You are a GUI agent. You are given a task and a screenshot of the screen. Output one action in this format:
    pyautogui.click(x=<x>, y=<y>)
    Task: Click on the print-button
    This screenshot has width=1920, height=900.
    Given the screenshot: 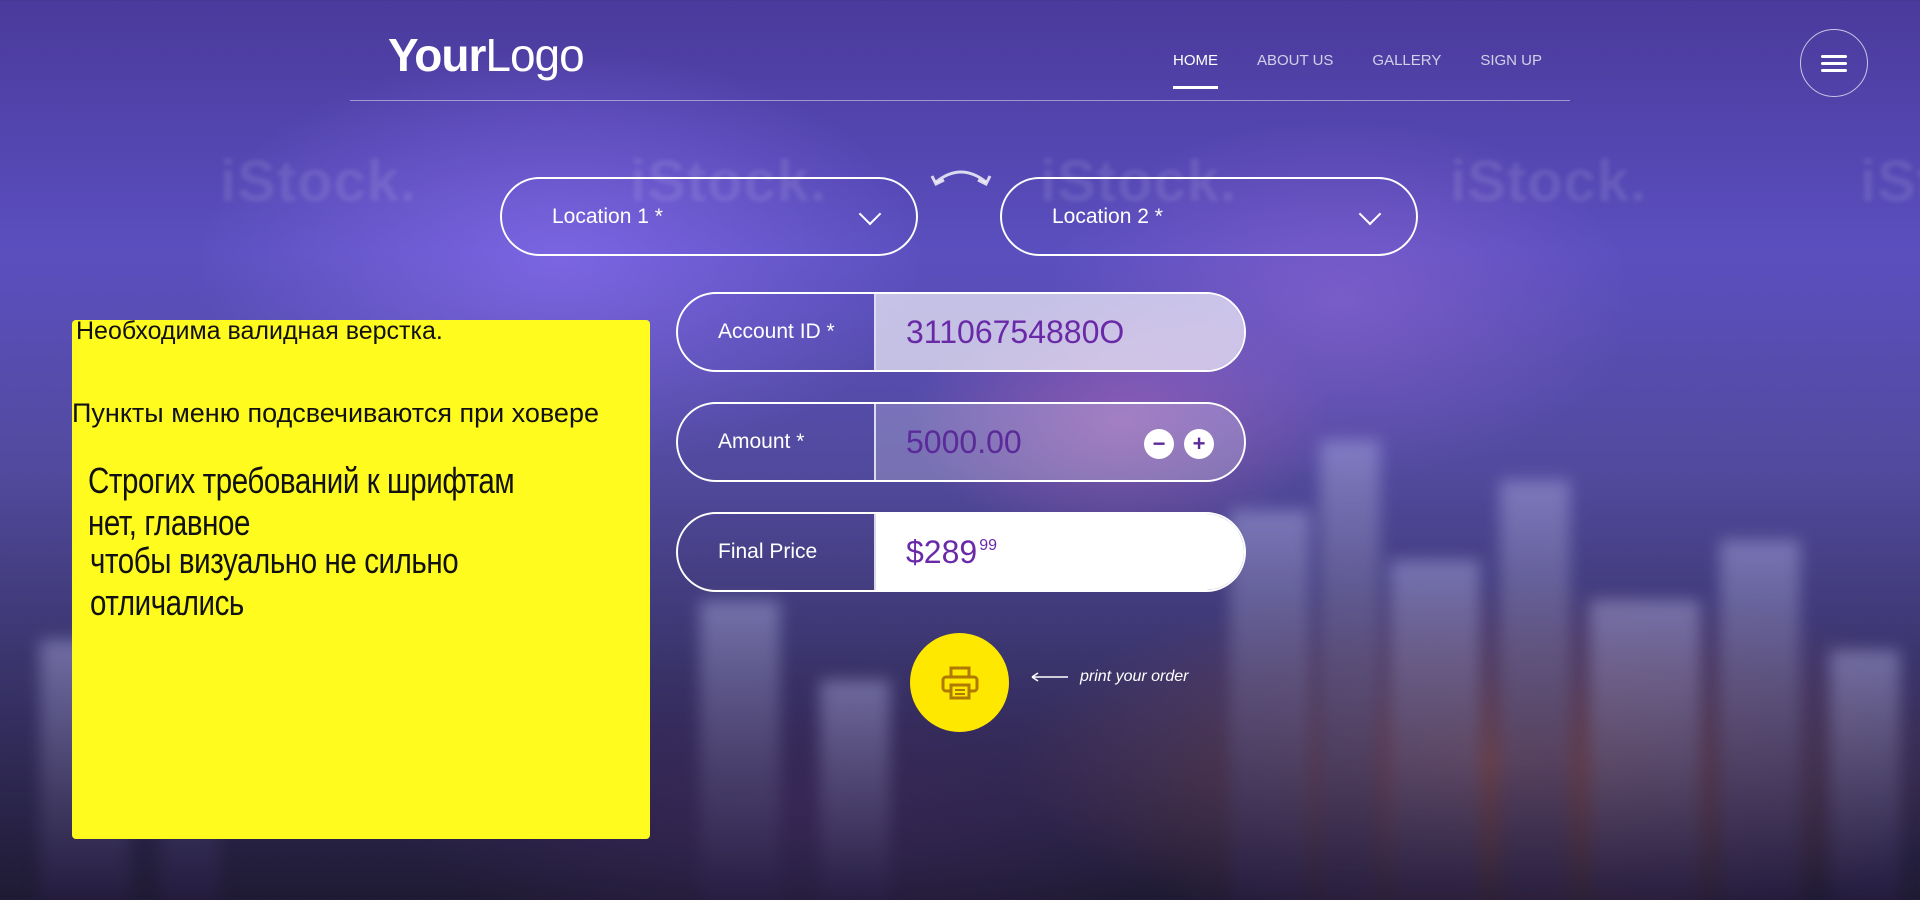 What is the action you would take?
    pyautogui.click(x=959, y=682)
    